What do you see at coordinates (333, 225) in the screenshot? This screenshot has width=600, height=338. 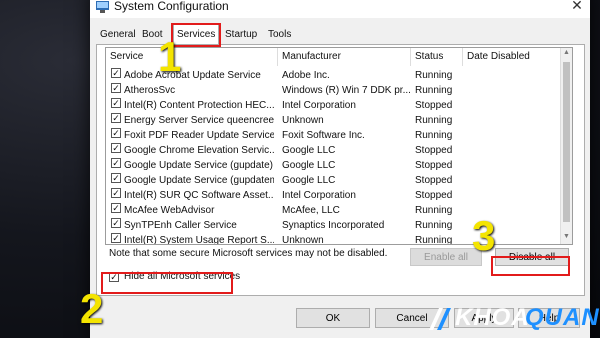 I see `service-manufacturer: Synaptics Incorporated` at bounding box center [333, 225].